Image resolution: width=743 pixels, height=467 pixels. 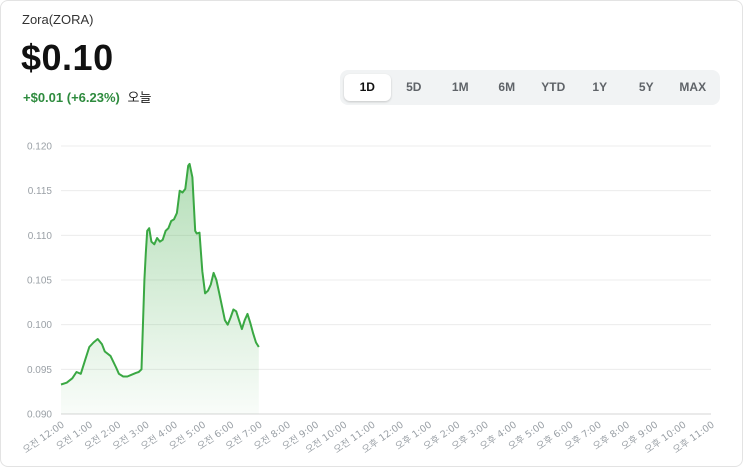 What do you see at coordinates (39, 415) in the screenshot?
I see `y-tick-label: 0.090` at bounding box center [39, 415].